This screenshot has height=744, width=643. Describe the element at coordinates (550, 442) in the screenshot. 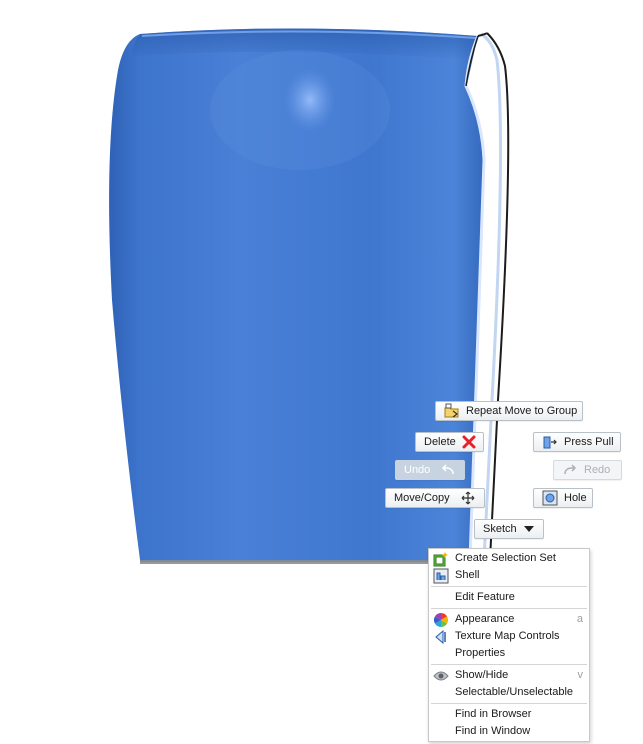

I see `press-pull-icon` at that location.